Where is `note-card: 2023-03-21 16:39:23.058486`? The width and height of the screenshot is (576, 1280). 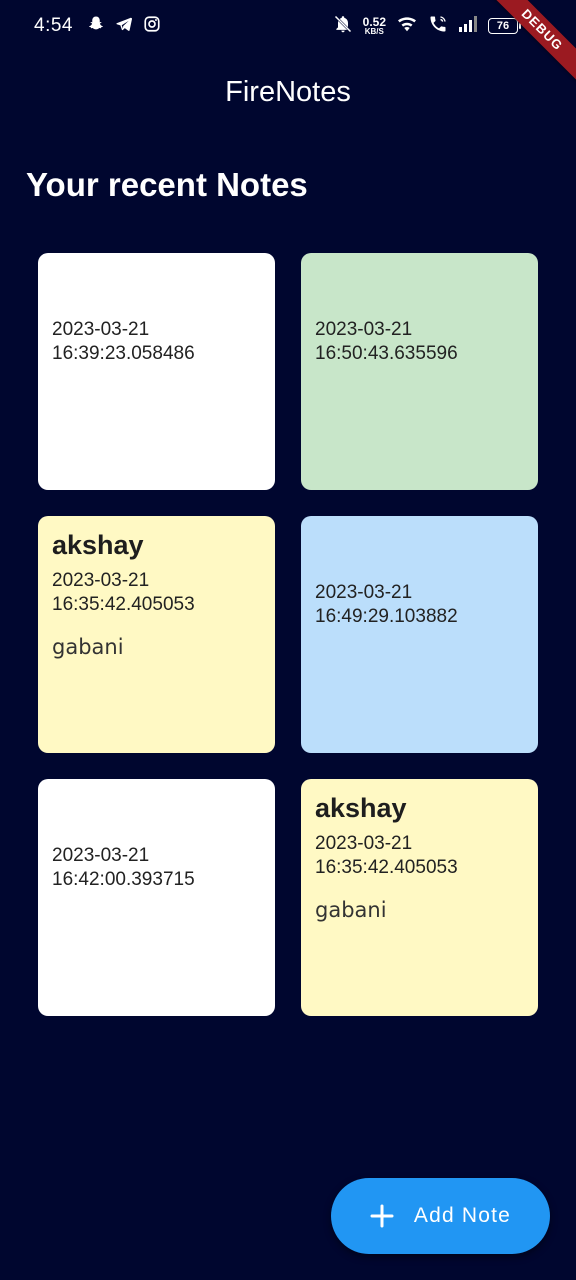 note-card: 2023-03-21 16:39:23.058486 is located at coordinates (156, 371).